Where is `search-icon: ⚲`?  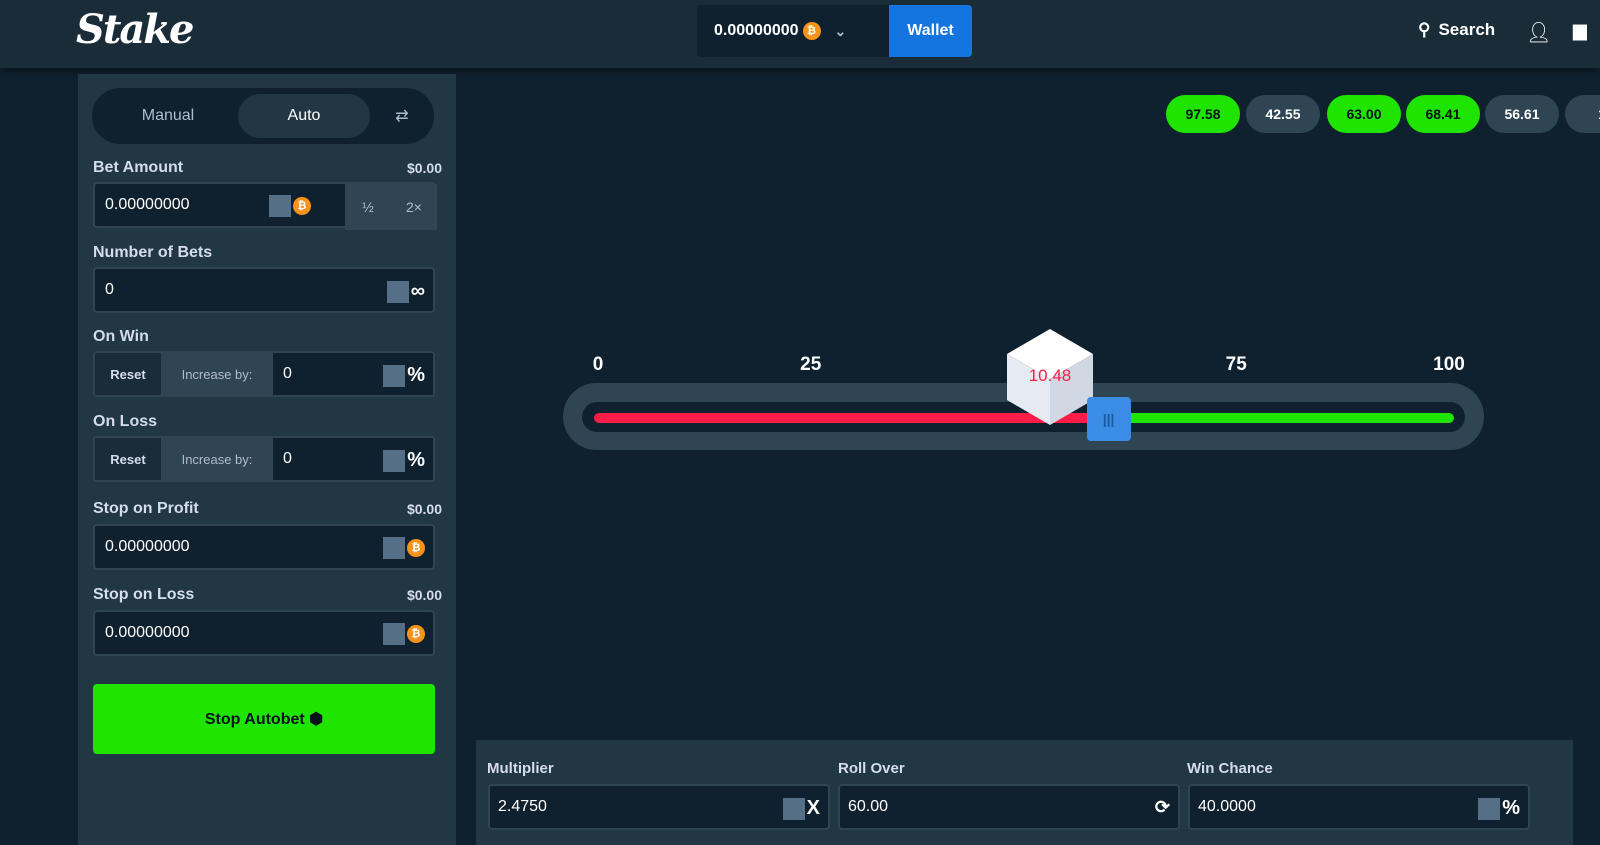
search-icon: ⚲ is located at coordinates (1424, 29).